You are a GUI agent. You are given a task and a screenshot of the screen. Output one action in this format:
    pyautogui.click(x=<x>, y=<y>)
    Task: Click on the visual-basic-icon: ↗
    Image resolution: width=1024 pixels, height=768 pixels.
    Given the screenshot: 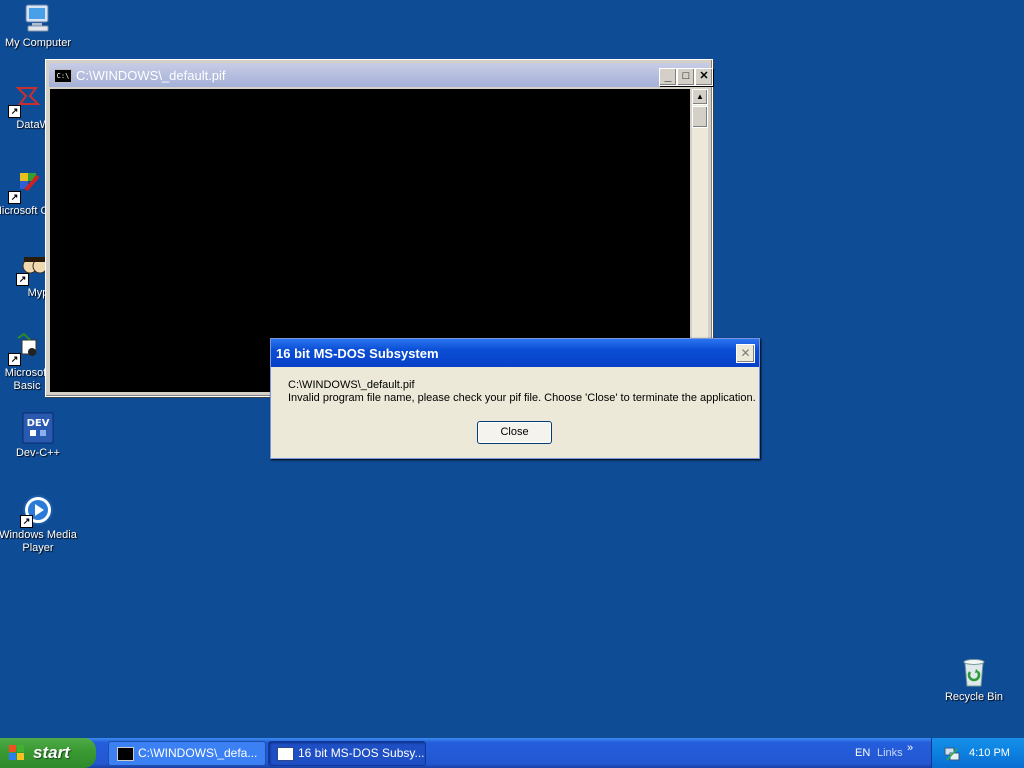 What is the action you would take?
    pyautogui.click(x=25, y=349)
    